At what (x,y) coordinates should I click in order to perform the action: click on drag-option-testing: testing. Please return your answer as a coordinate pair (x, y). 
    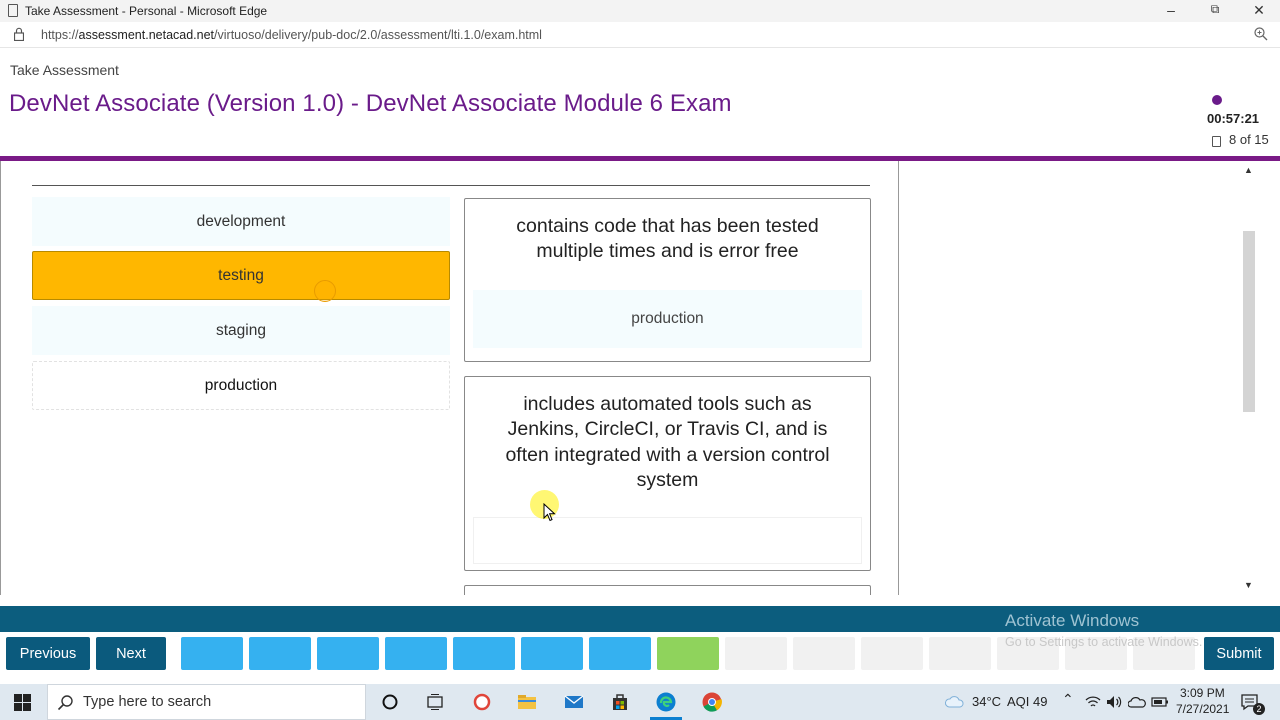
    Looking at the image, I should click on (241, 275).